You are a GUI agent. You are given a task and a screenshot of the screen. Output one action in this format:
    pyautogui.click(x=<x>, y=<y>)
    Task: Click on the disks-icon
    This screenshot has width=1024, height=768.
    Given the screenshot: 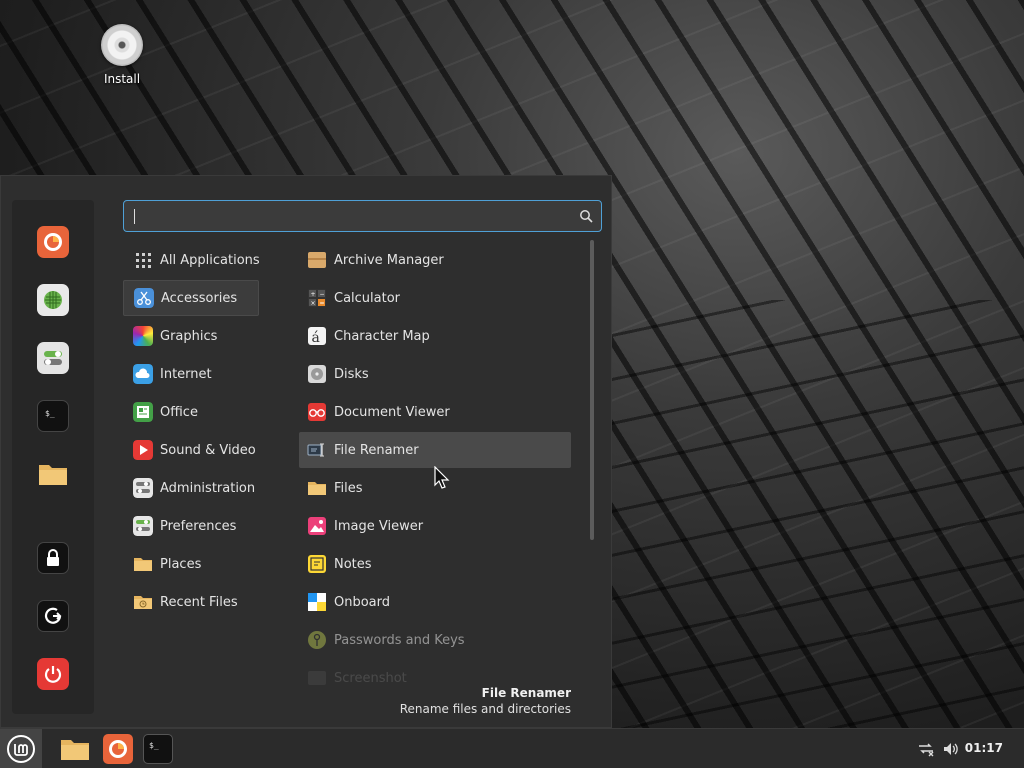 What is the action you would take?
    pyautogui.click(x=317, y=374)
    